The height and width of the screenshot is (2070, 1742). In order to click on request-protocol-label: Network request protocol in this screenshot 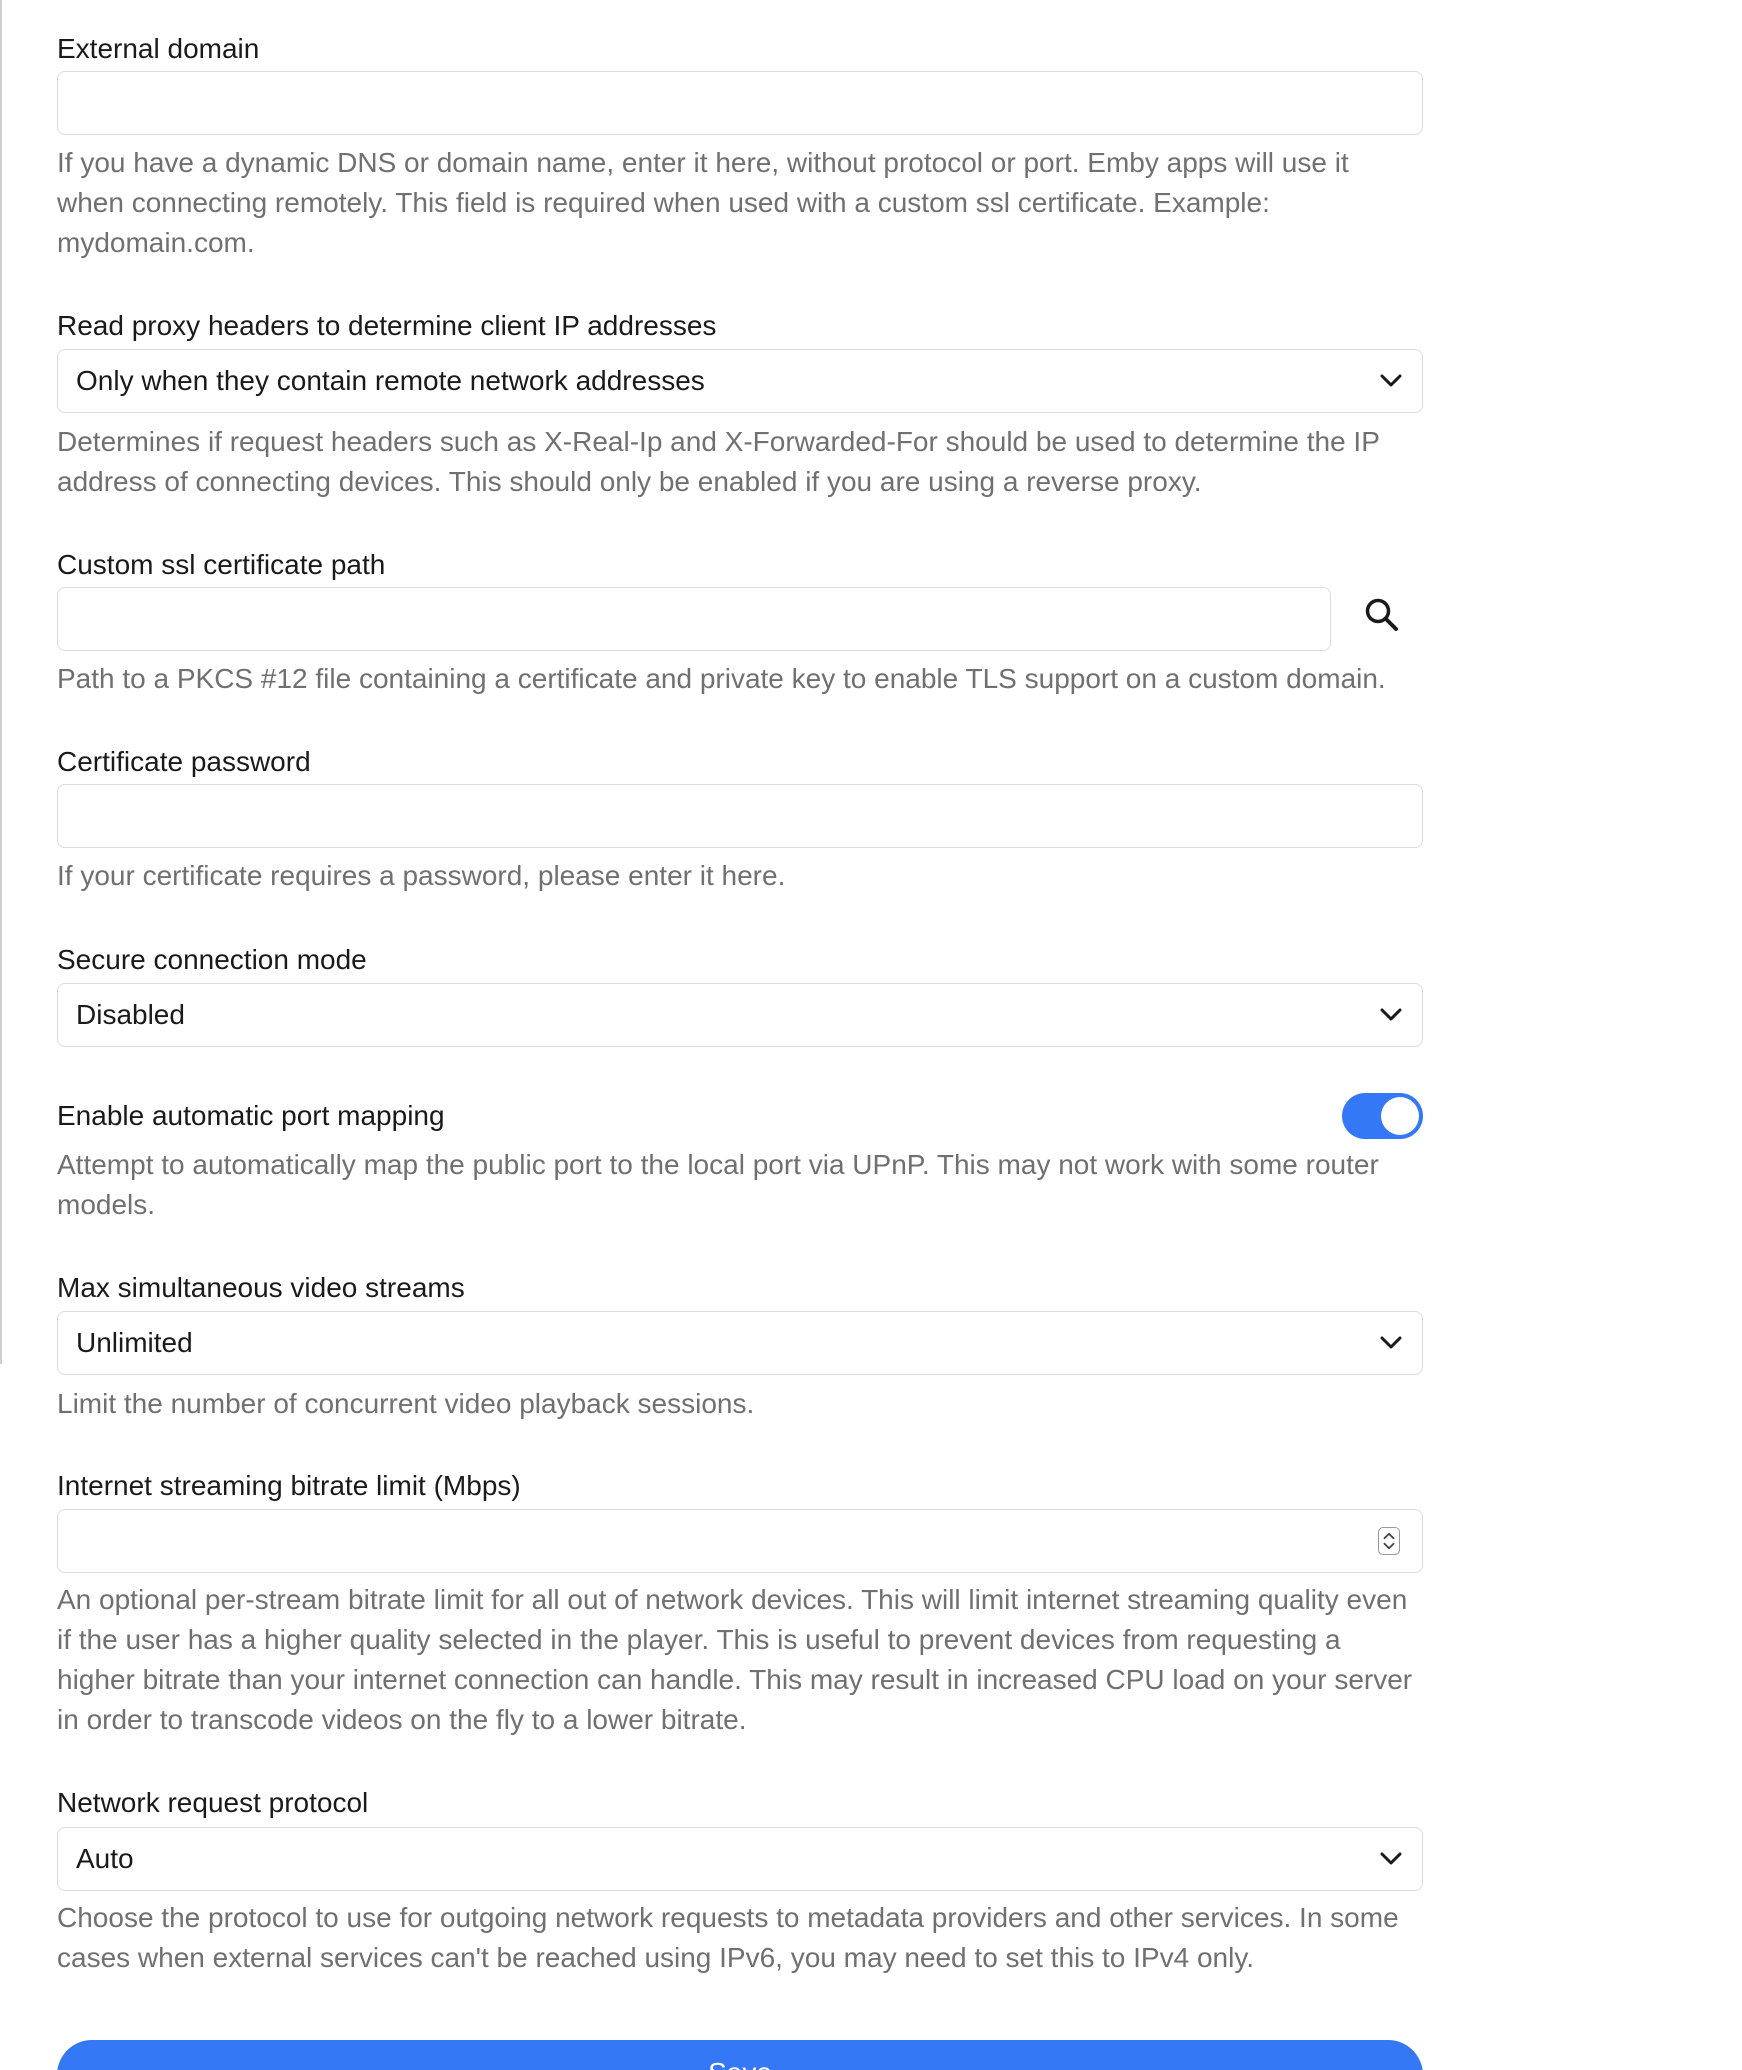, I will do `click(213, 1802)`.